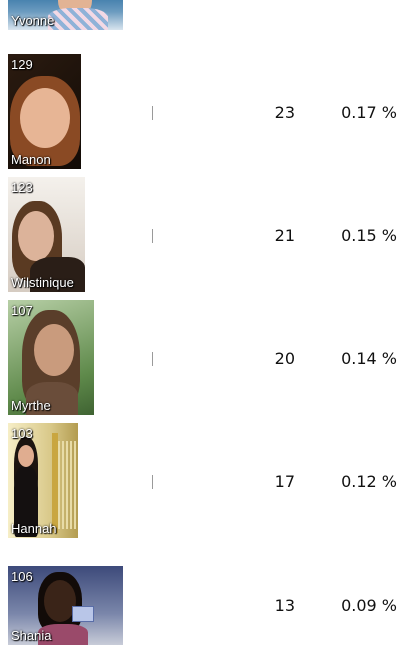 The height and width of the screenshot is (657, 414). Describe the element at coordinates (284, 481) in the screenshot. I see `vote-count: 17` at that location.